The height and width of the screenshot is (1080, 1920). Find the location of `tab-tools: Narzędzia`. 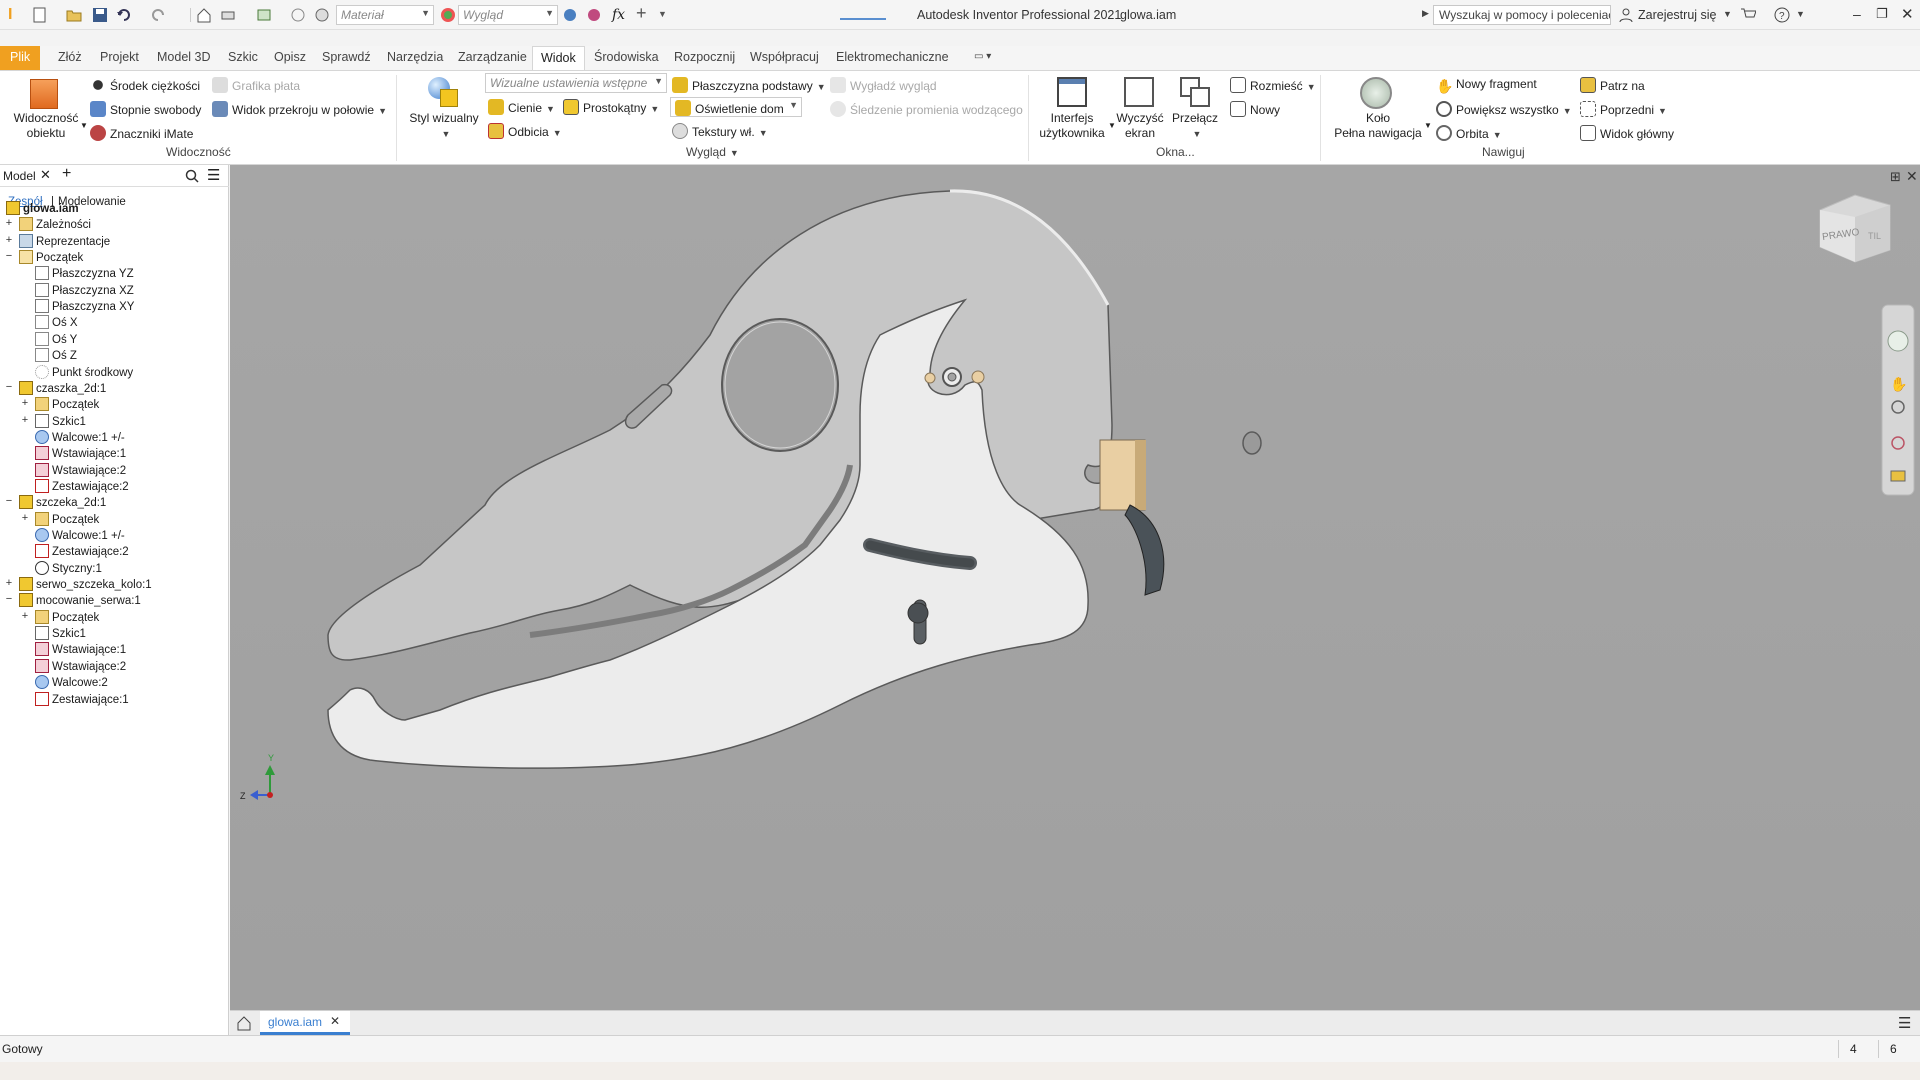

tab-tools: Narzędzia is located at coordinates (415, 57).